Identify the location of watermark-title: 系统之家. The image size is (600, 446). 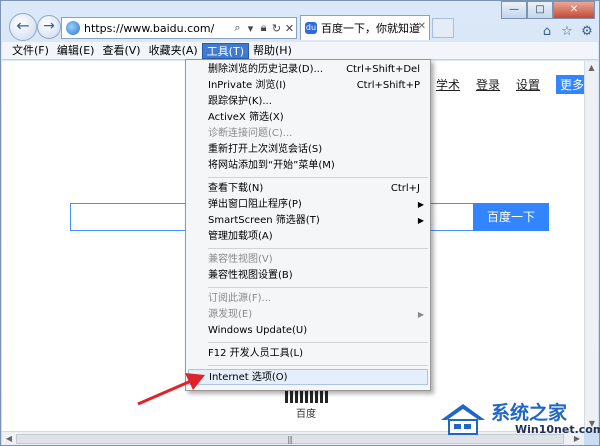
(529, 413).